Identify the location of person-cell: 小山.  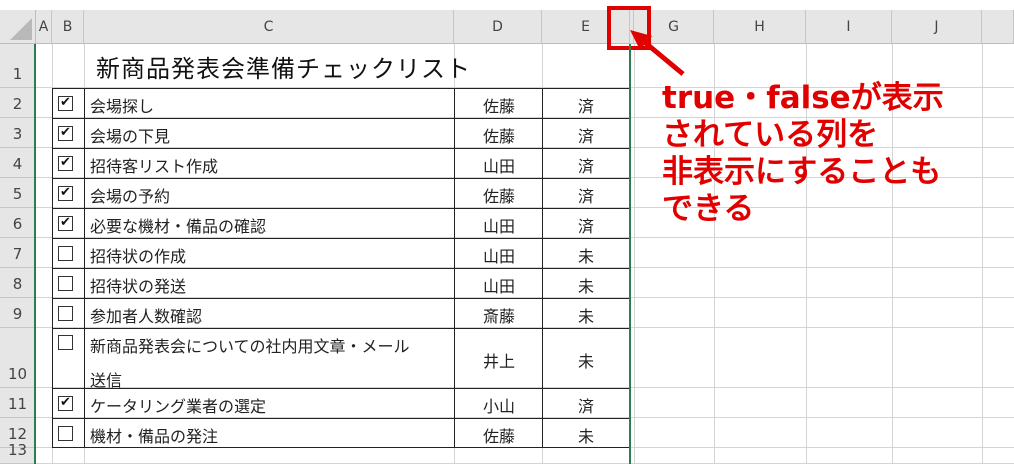
(499, 405).